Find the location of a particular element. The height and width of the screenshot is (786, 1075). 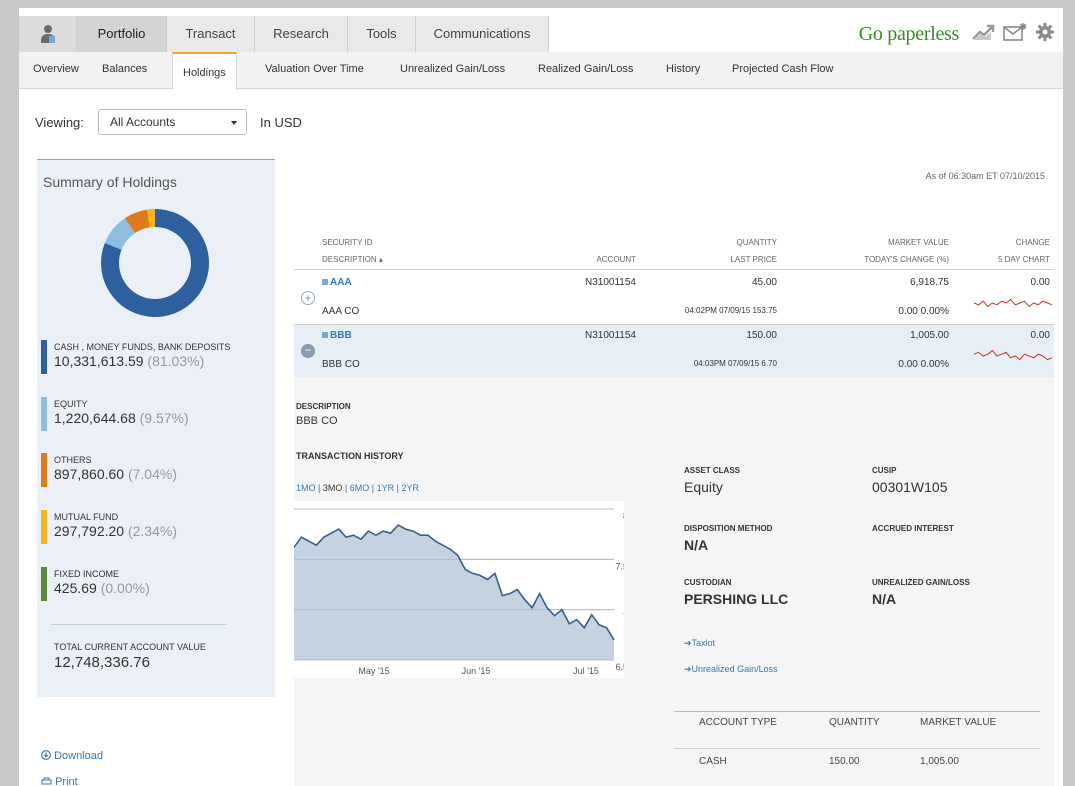

security-symbol: BBB is located at coordinates (337, 335).